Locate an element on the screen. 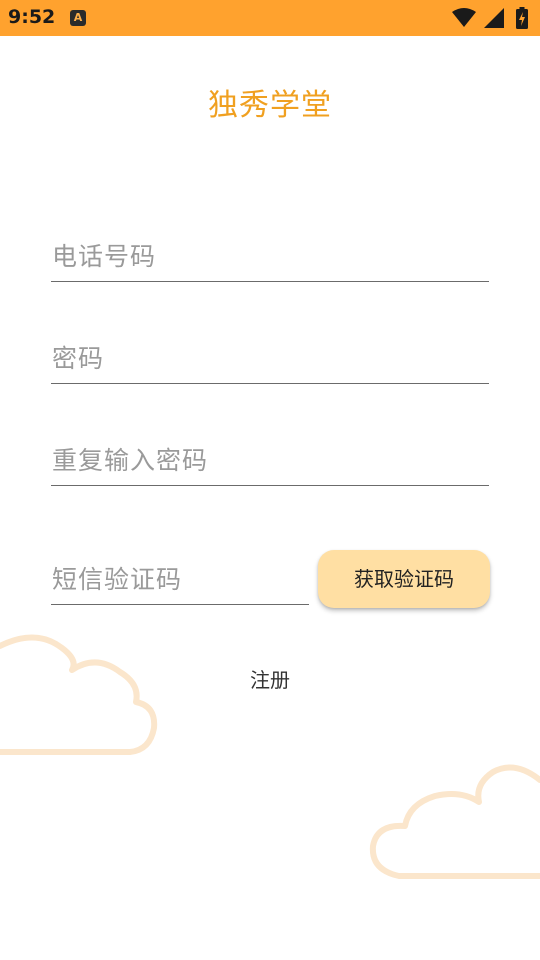 The width and height of the screenshot is (540, 960). wifi-icon is located at coordinates (464, 17).